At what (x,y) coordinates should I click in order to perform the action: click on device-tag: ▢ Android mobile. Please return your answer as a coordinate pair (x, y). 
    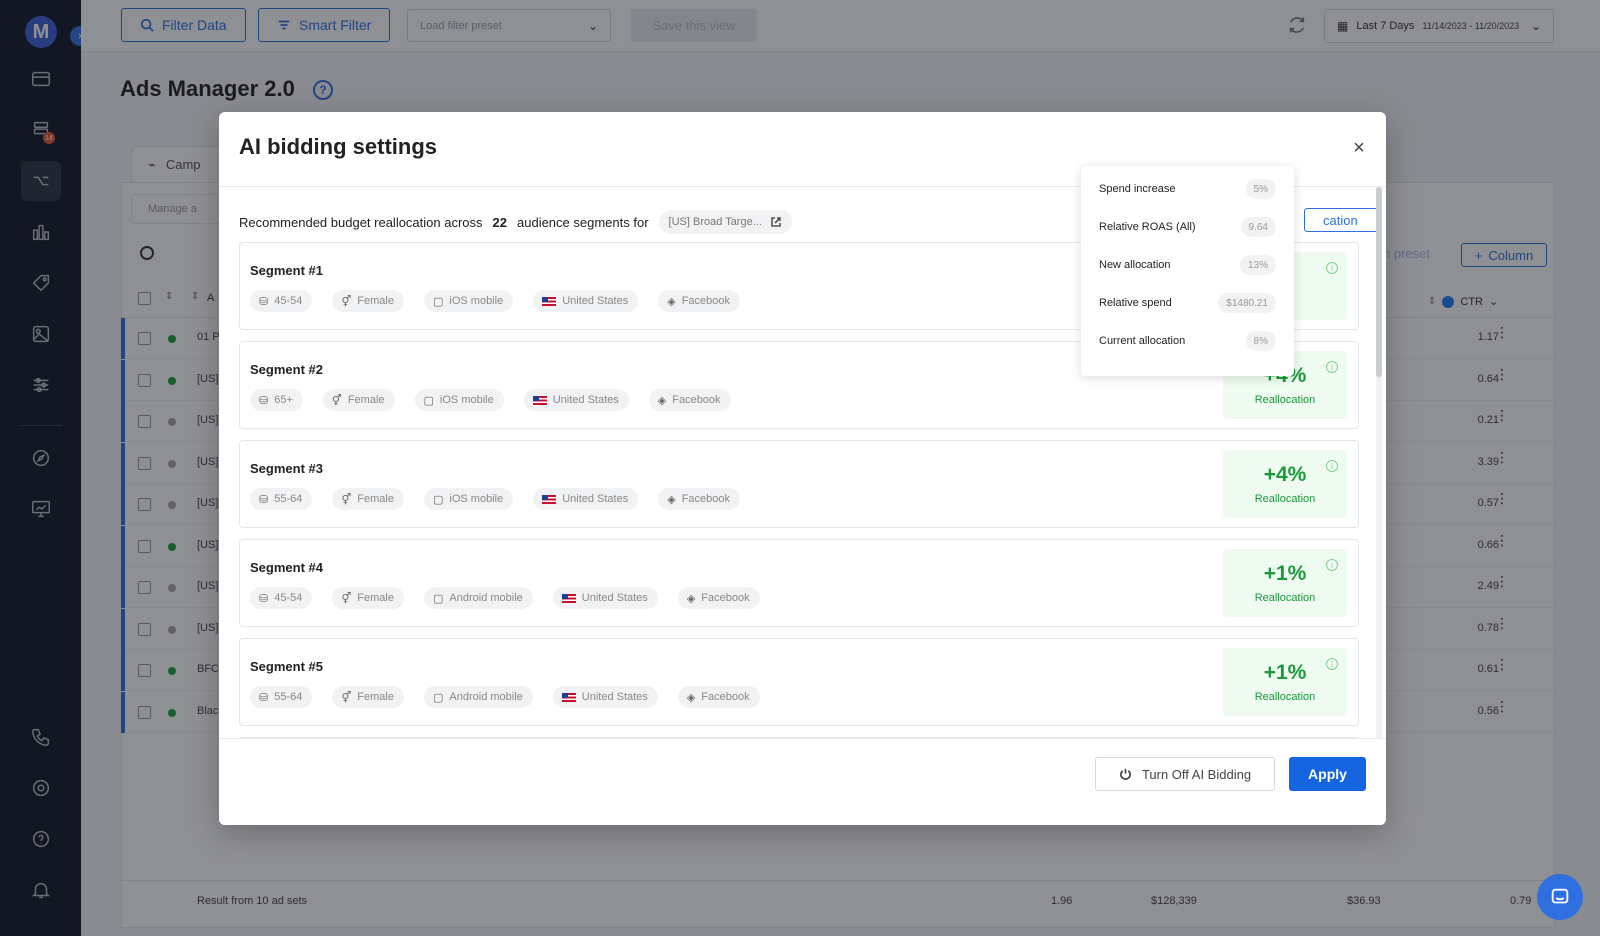
    Looking at the image, I should click on (478, 598).